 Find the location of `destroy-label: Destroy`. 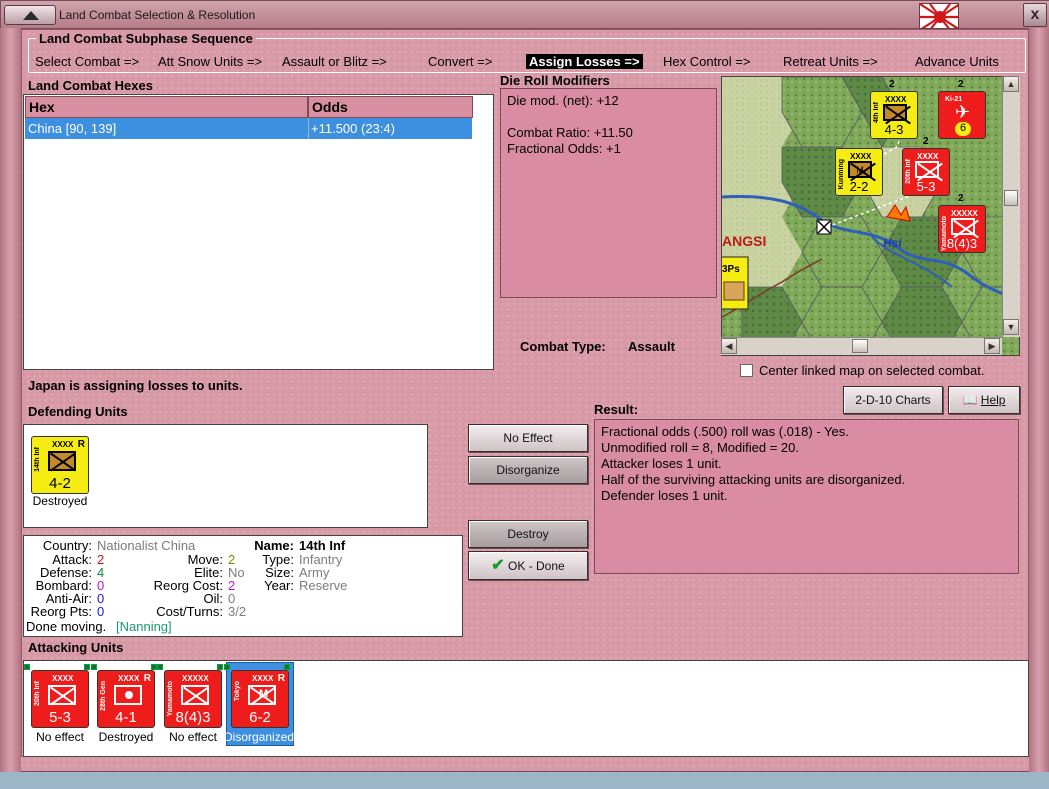

destroy-label: Destroy is located at coordinates (528, 534).